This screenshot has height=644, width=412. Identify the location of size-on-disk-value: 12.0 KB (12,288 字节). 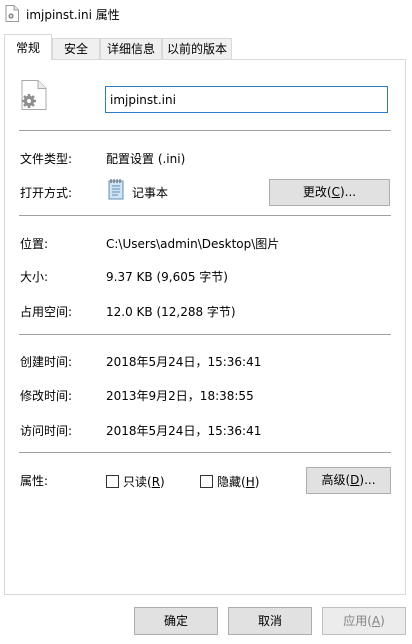
(171, 312).